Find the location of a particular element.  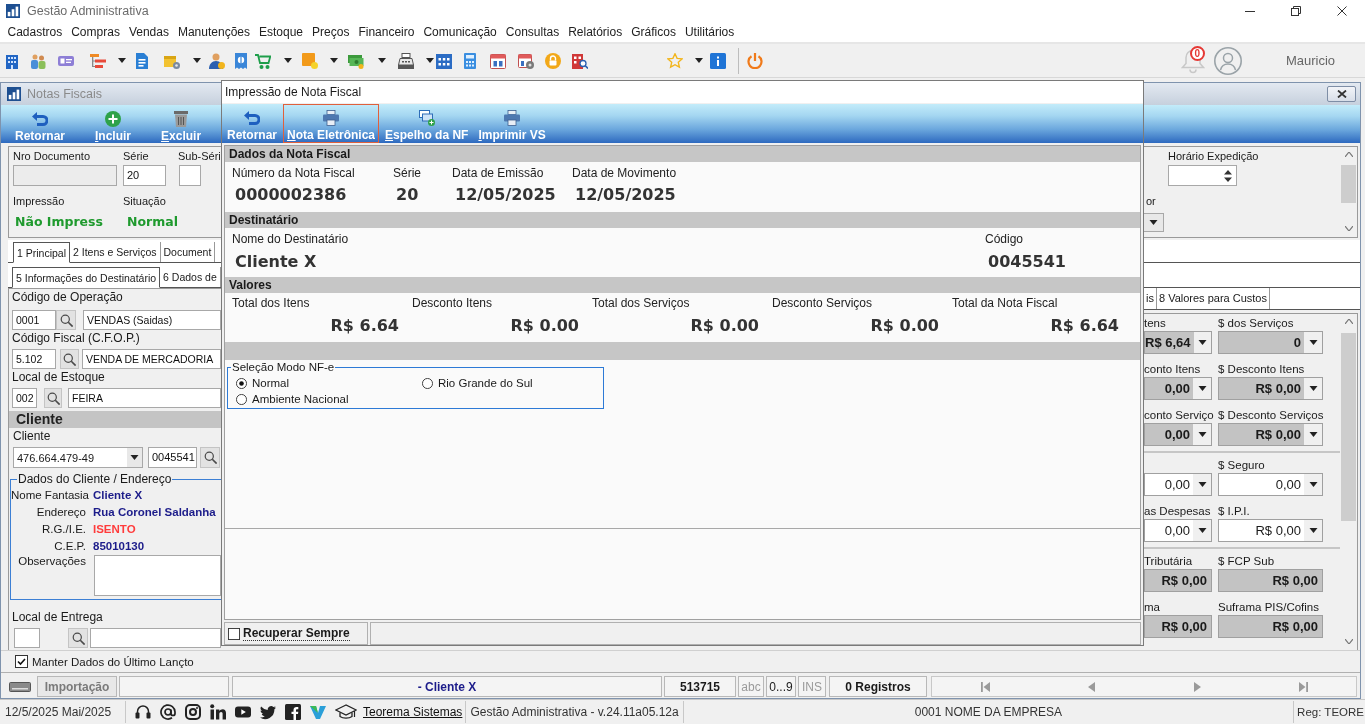

toolbar-button: Nota Eletrônica is located at coordinates (331, 123).